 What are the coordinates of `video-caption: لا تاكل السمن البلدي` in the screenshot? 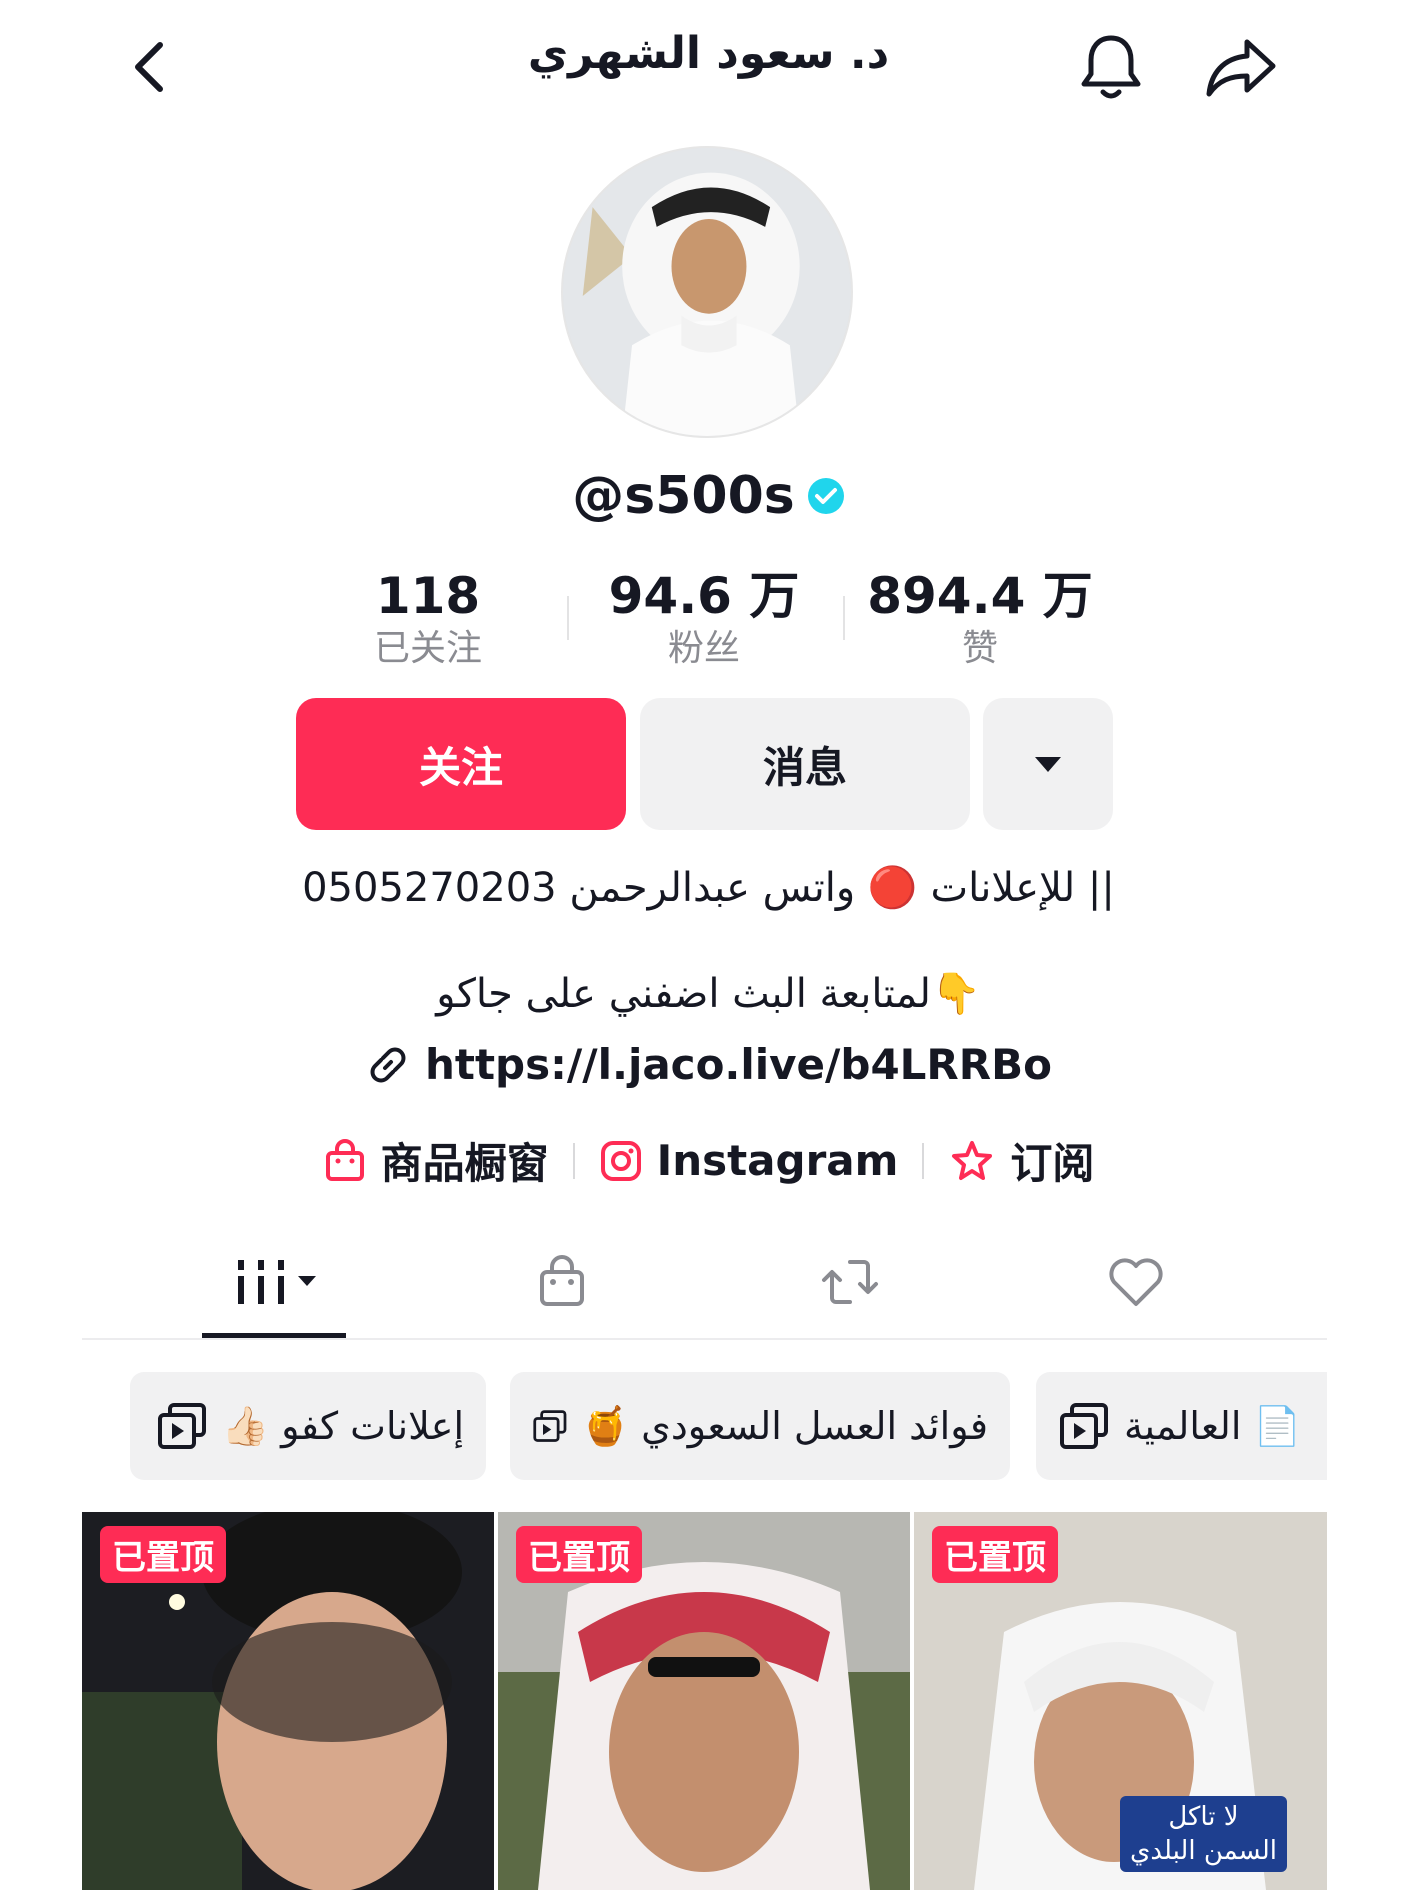 It's located at (1203, 1834).